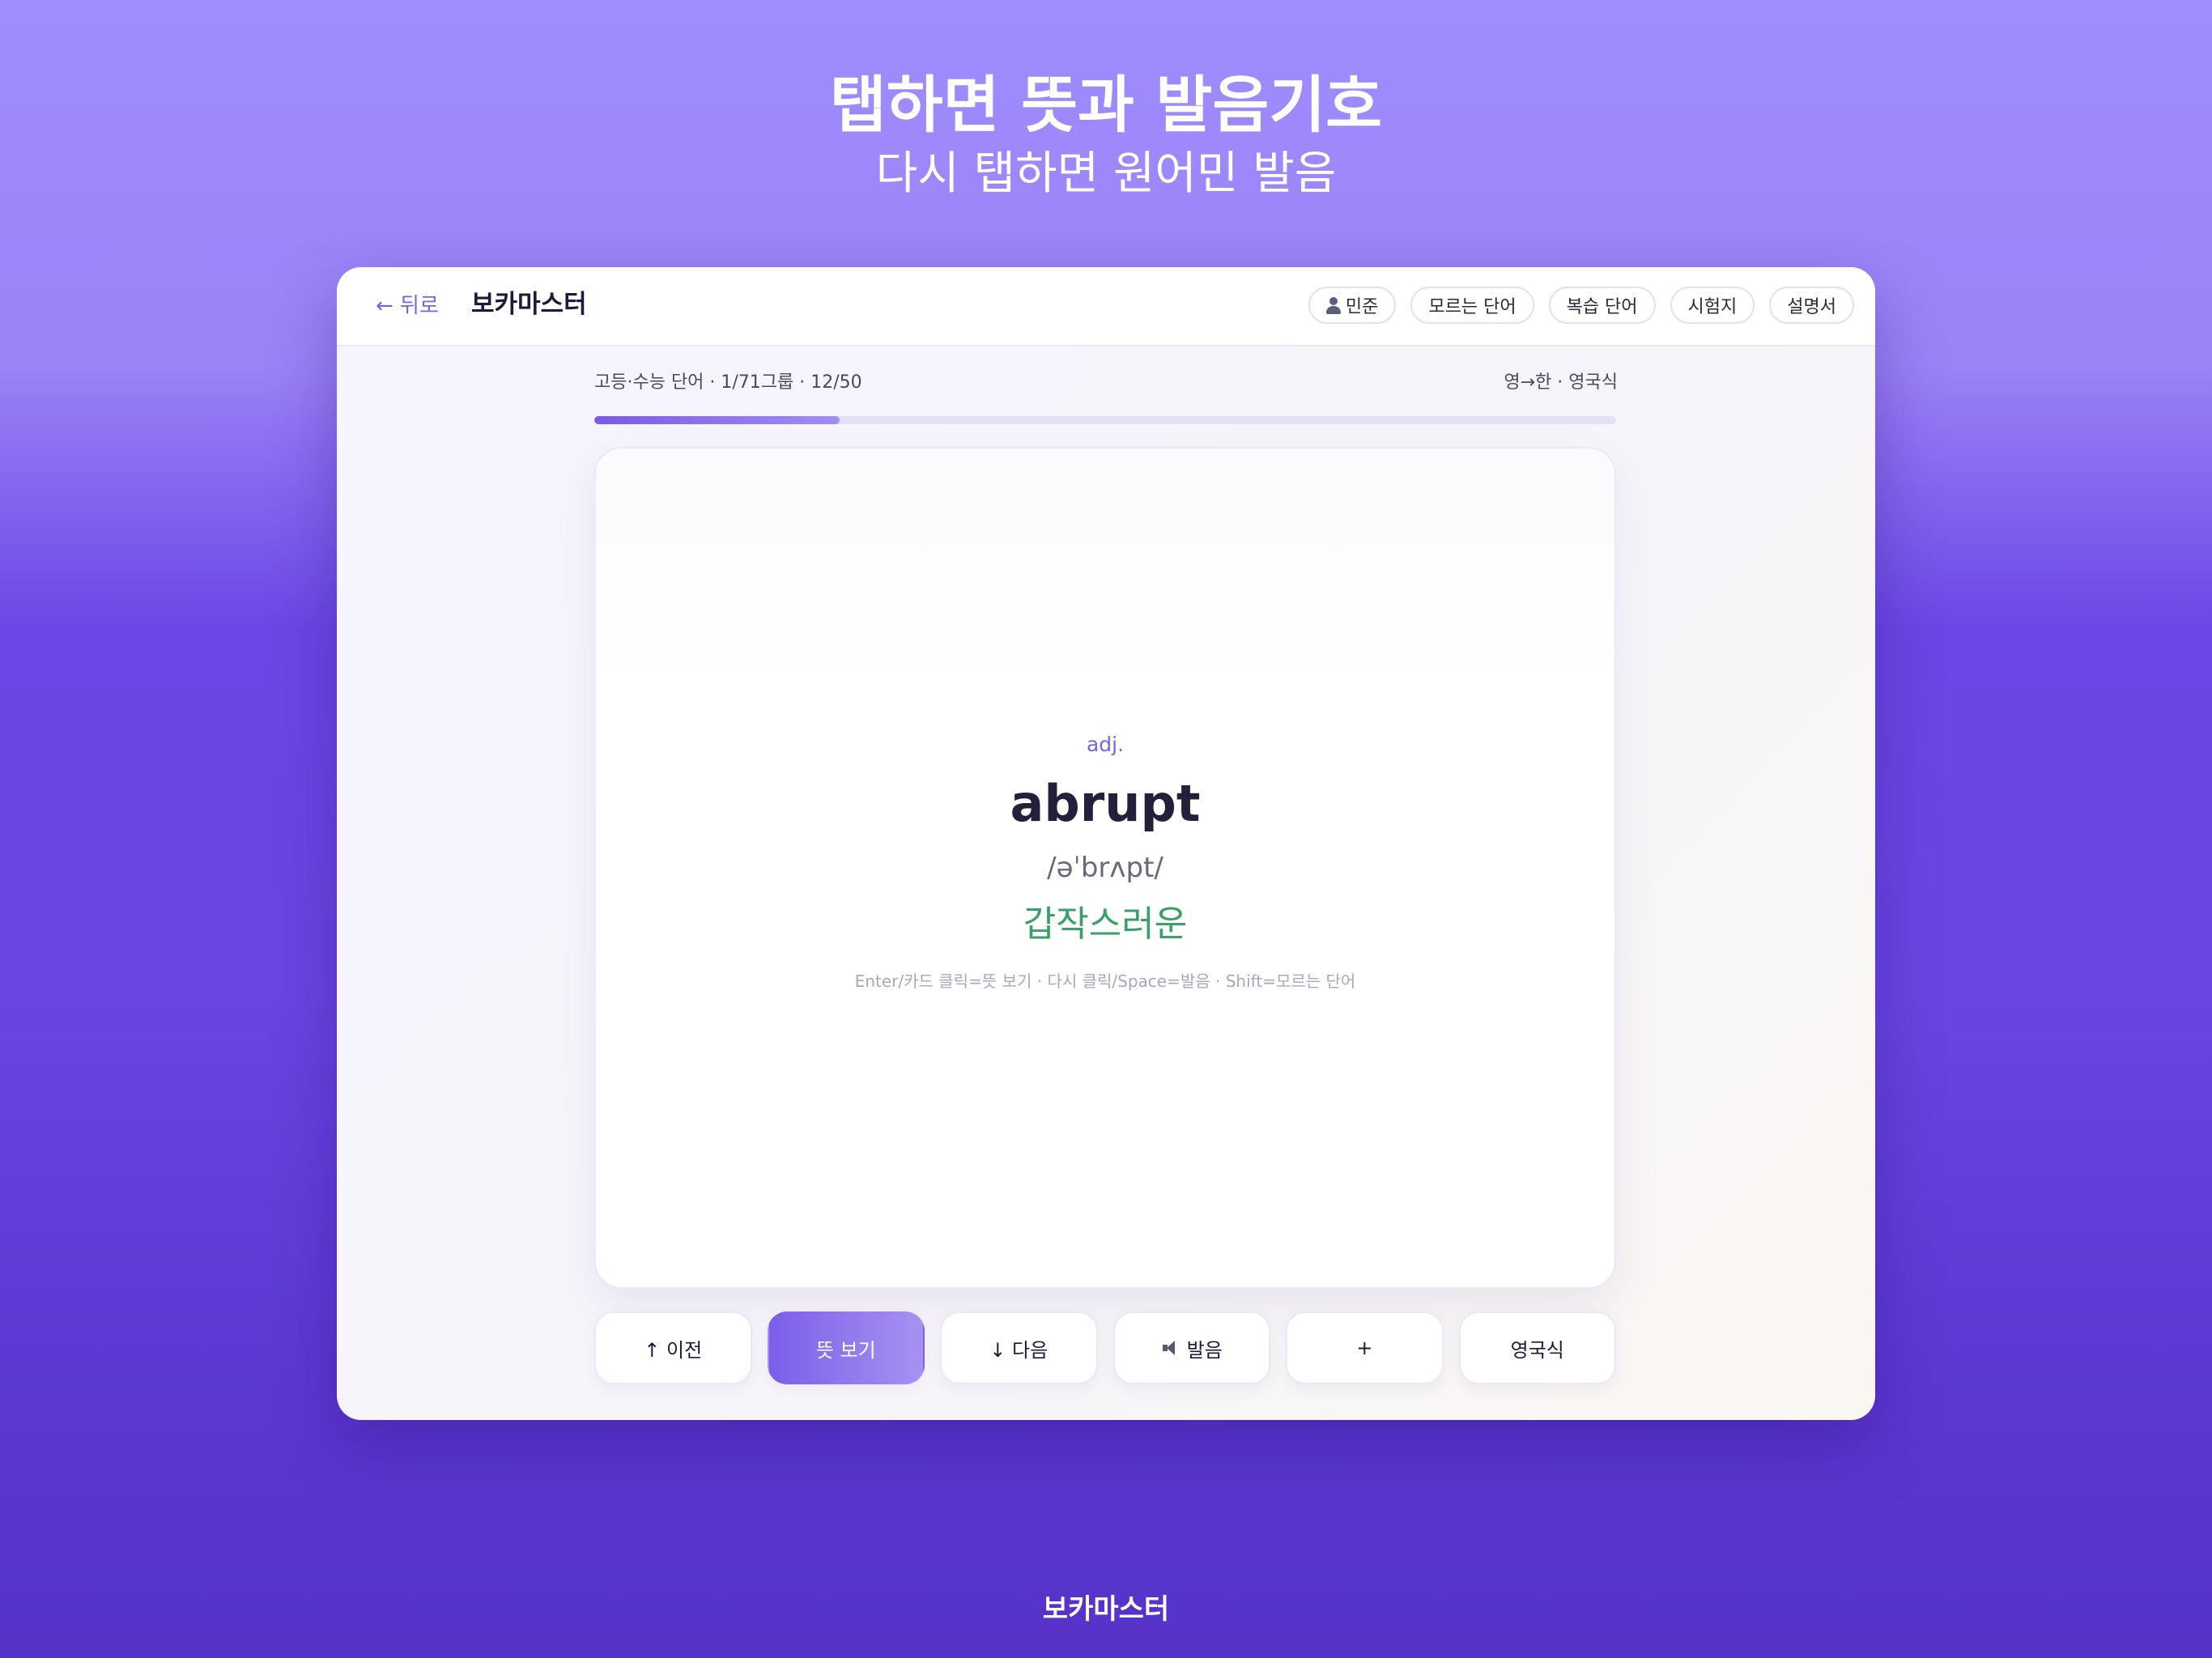  What do you see at coordinates (1537, 1348) in the screenshot?
I see `accent-toggle-button: 영국식` at bounding box center [1537, 1348].